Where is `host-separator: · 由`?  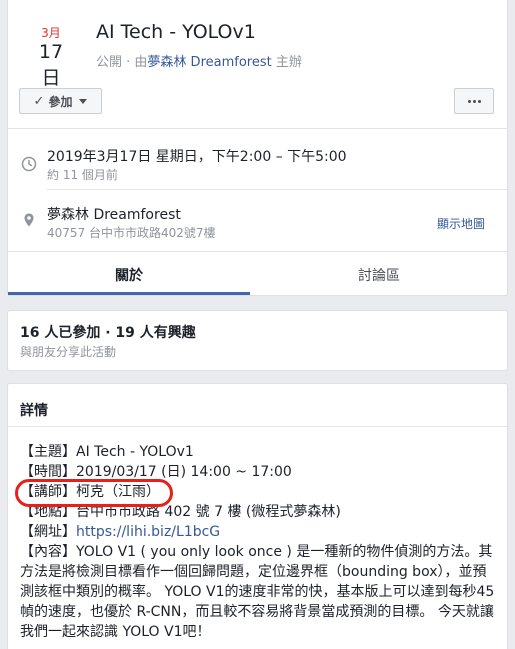
host-separator: · 由 is located at coordinates (135, 62).